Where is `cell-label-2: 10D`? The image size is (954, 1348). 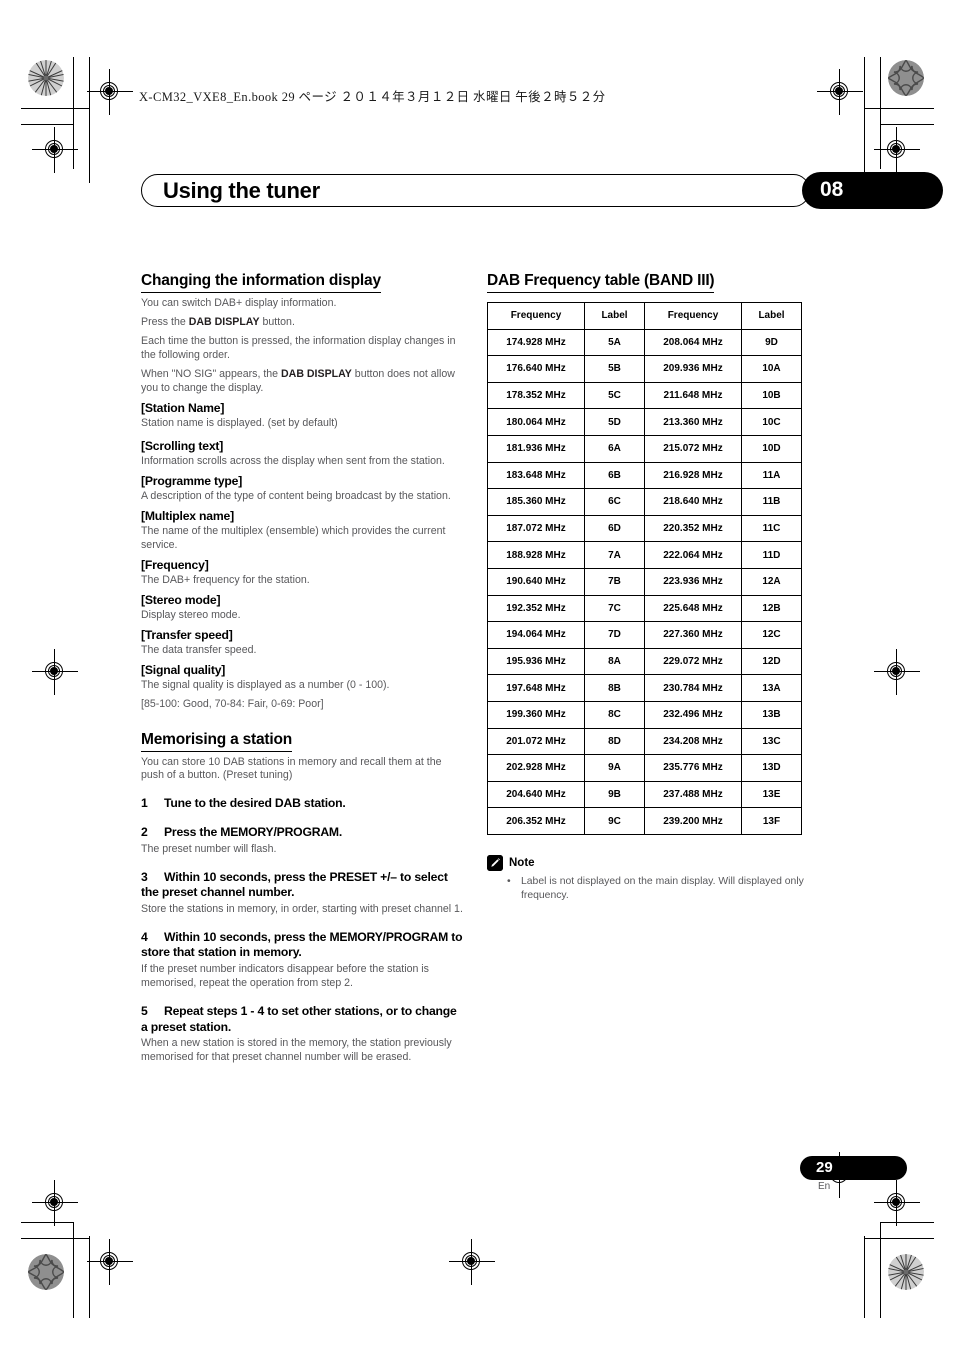
cell-label-2: 10D is located at coordinates (771, 448).